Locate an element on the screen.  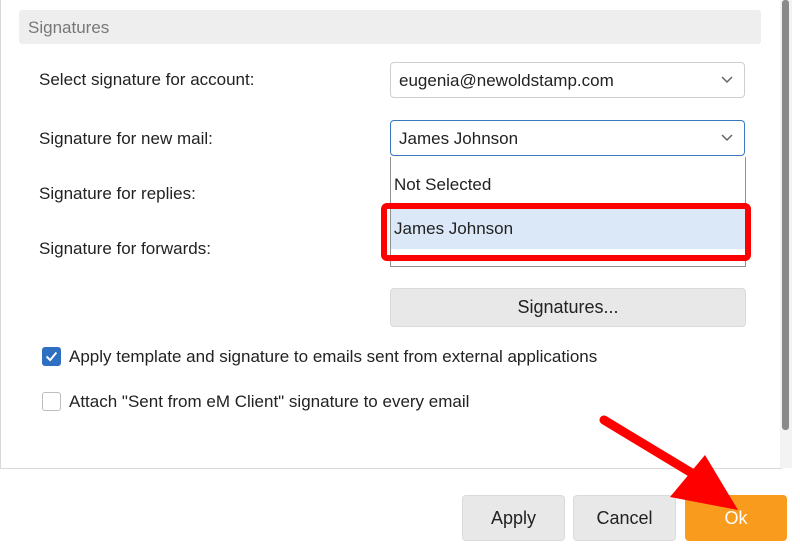
new-mail-select-value: James Johnson is located at coordinates (459, 138).